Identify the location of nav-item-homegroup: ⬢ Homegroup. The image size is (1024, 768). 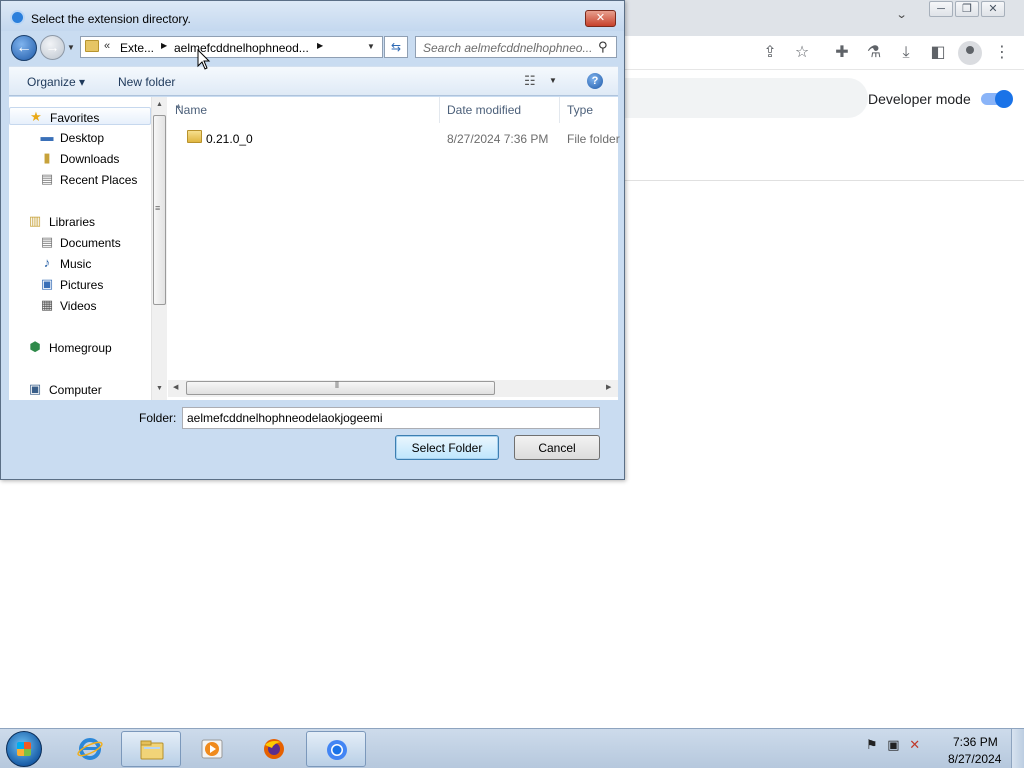
(80, 347).